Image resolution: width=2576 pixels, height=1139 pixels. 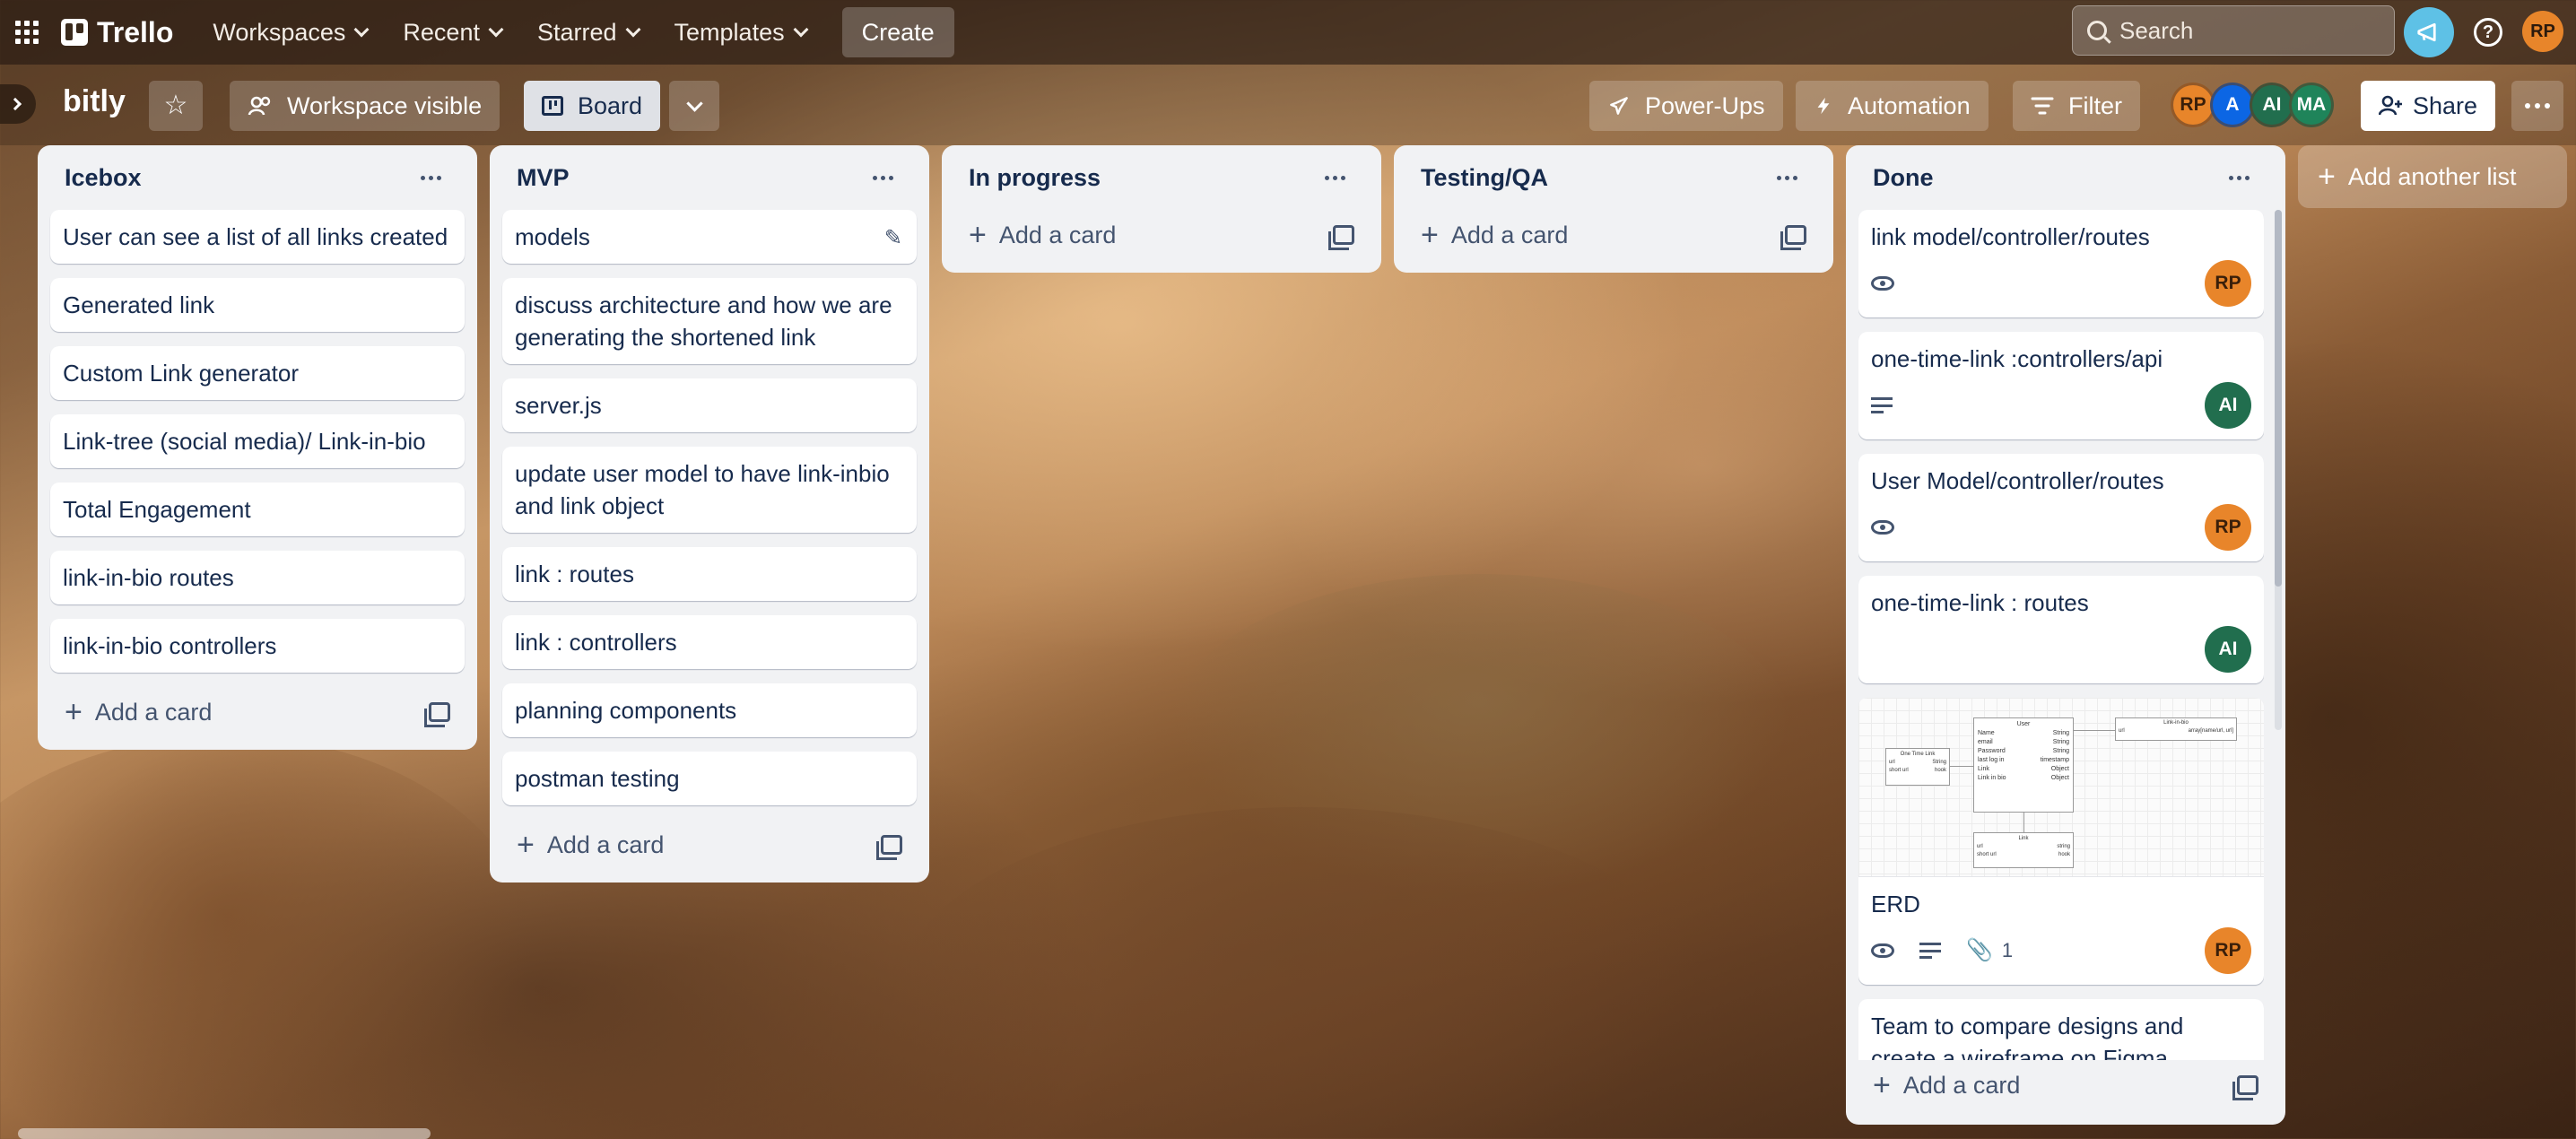 I want to click on card: link model/controller/routes RP, so click(x=2061, y=263).